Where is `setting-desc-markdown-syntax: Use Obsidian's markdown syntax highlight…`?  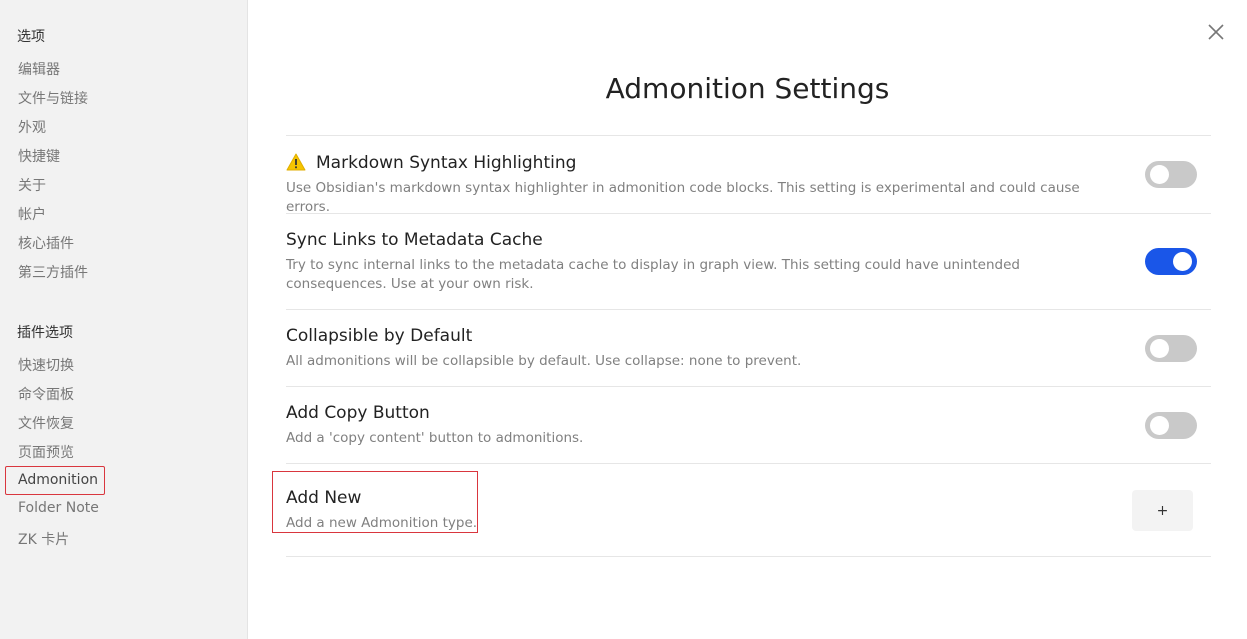 setting-desc-markdown-syntax: Use Obsidian's markdown syntax highlight… is located at coordinates (683, 197).